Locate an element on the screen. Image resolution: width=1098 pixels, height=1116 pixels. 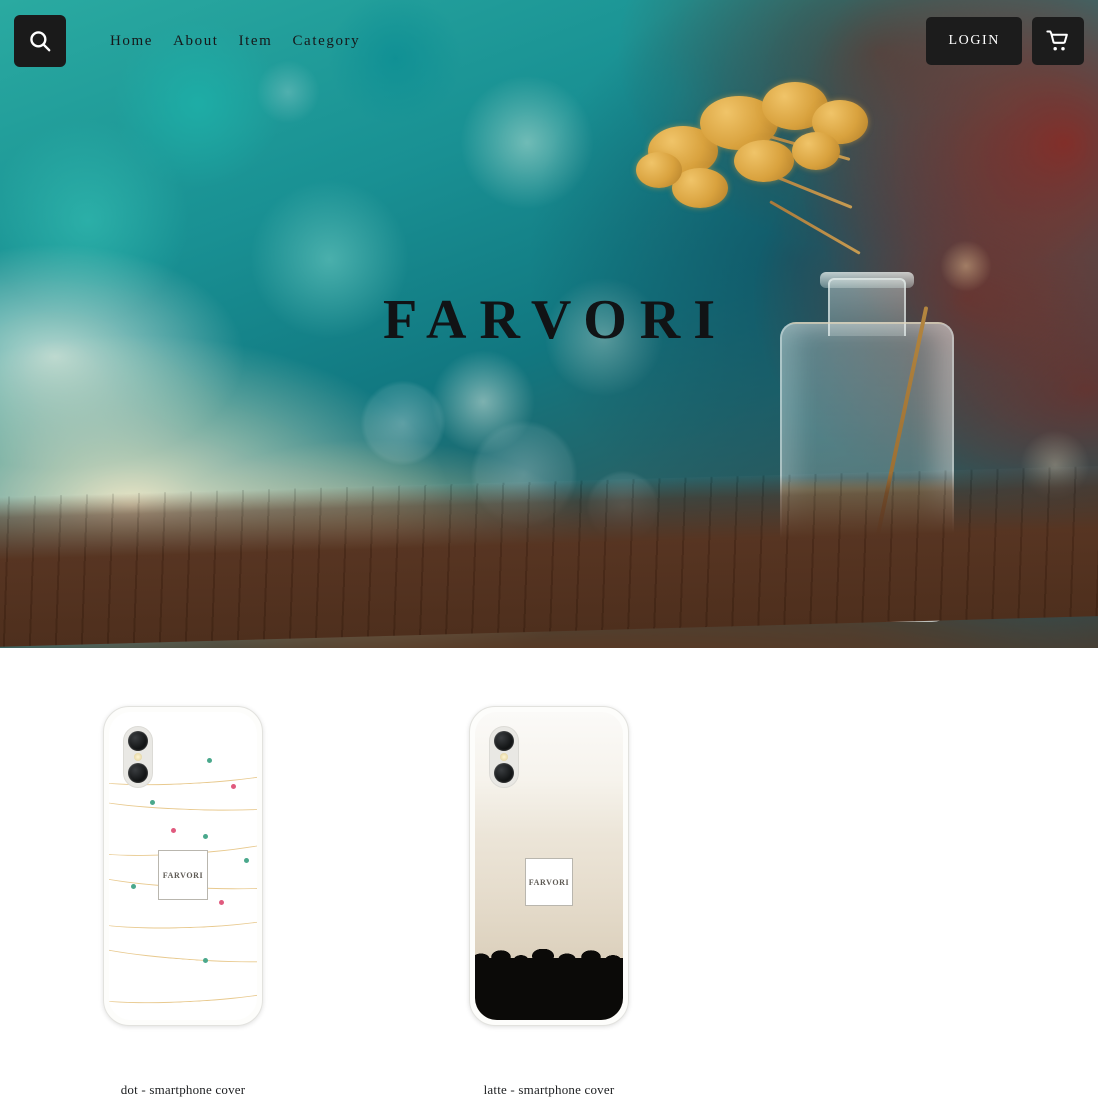
hero-title: FARVORI is located at coordinates (555, 320).